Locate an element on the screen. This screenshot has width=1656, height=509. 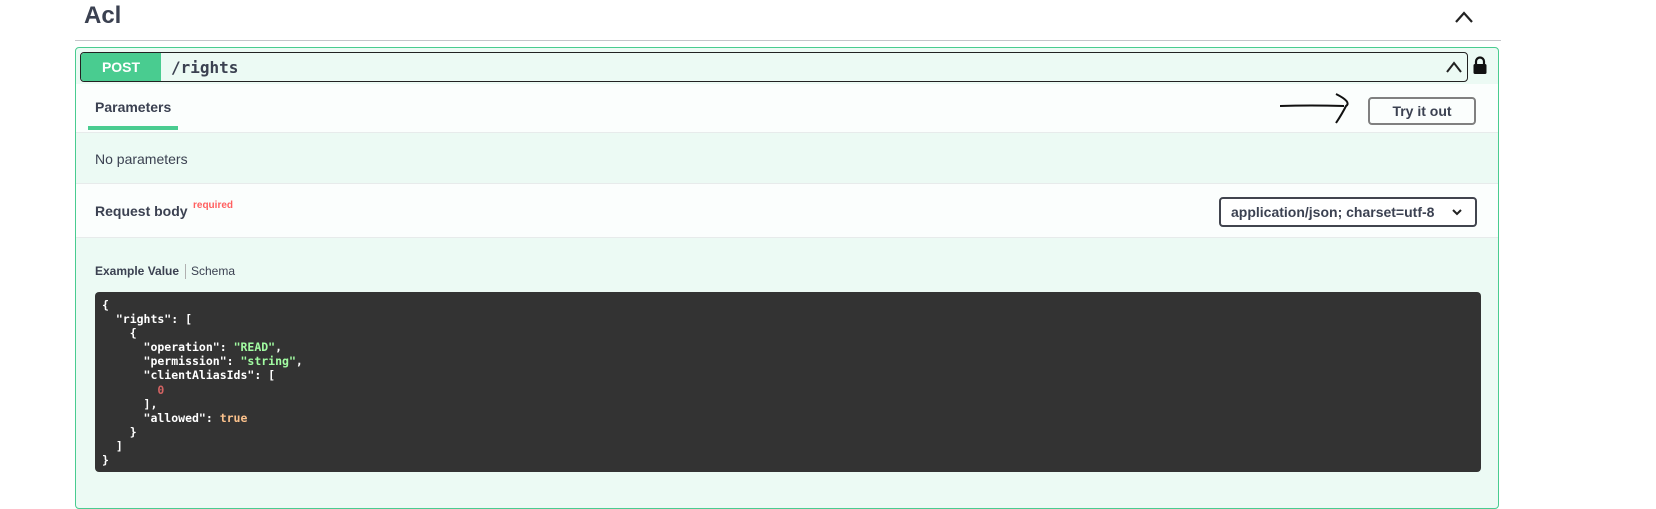
code-line: "clientAliasIds": [ is located at coordinates (189, 375).